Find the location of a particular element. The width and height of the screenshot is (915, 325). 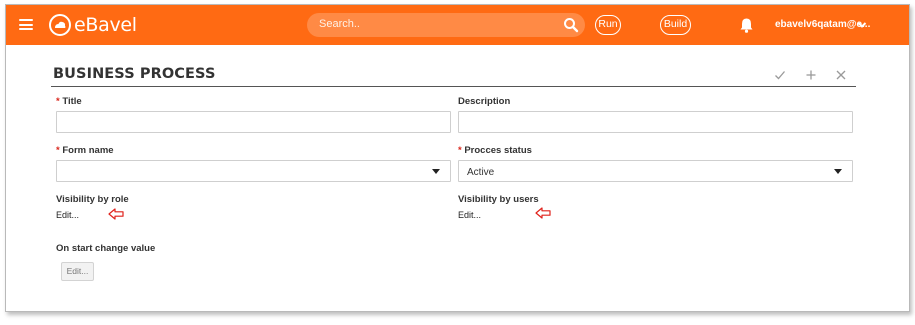

form-name-label: * Form name is located at coordinates (85, 150).